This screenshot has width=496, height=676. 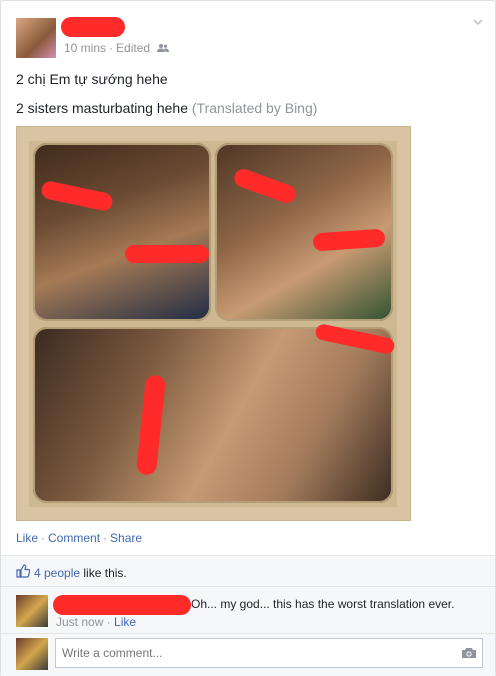 I want to click on thumbs-up-icon, so click(x=23, y=571).